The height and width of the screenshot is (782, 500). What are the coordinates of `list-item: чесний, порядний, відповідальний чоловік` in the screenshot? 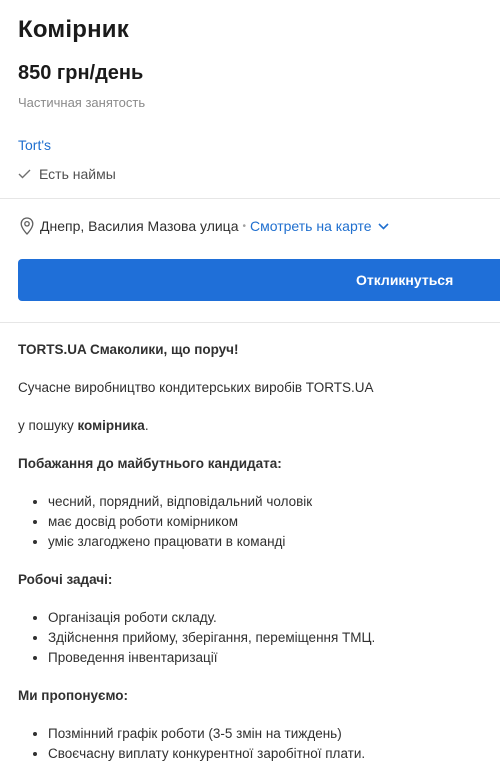 It's located at (268, 502).